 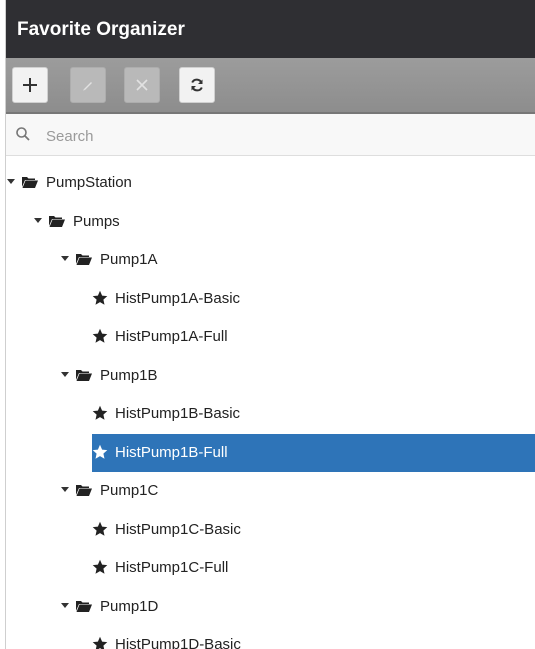 What do you see at coordinates (129, 490) in the screenshot?
I see `tree-node-label: Pump1C` at bounding box center [129, 490].